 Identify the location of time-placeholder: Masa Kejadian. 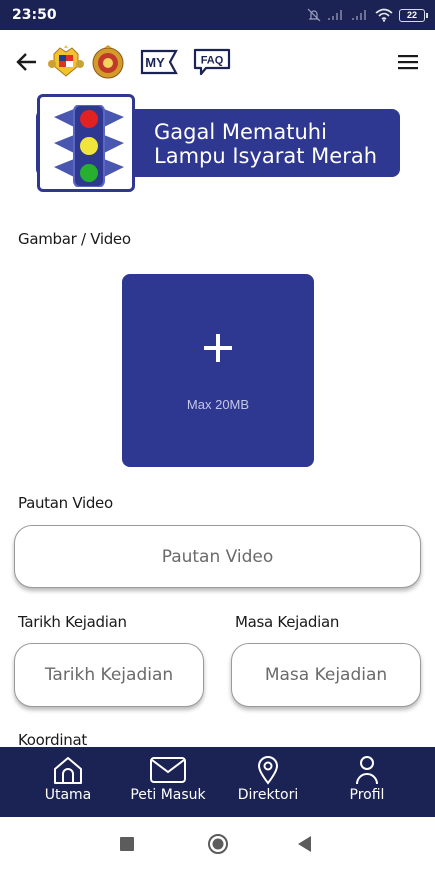
(326, 675).